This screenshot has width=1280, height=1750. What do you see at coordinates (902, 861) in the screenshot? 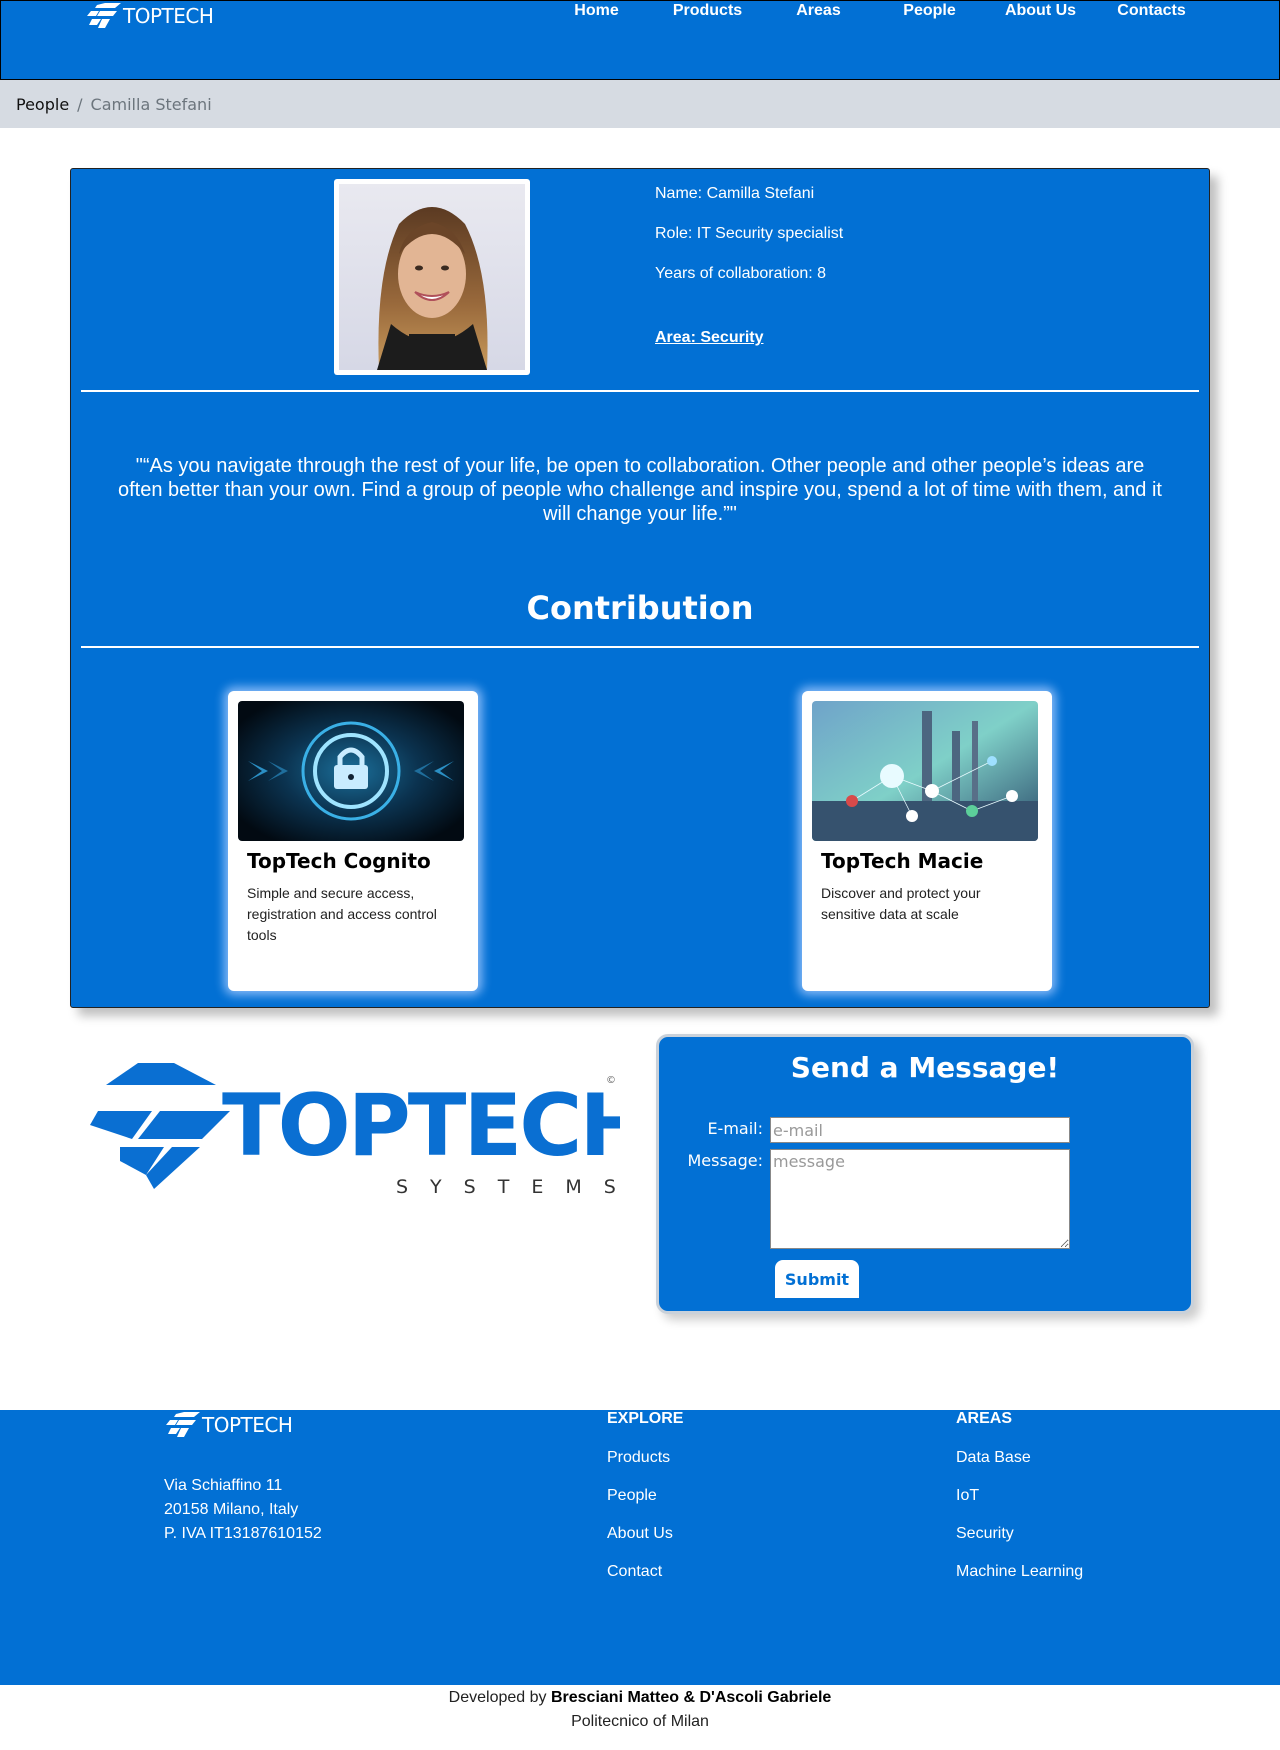
I see `product-title-macie: TopTech Macie` at bounding box center [902, 861].